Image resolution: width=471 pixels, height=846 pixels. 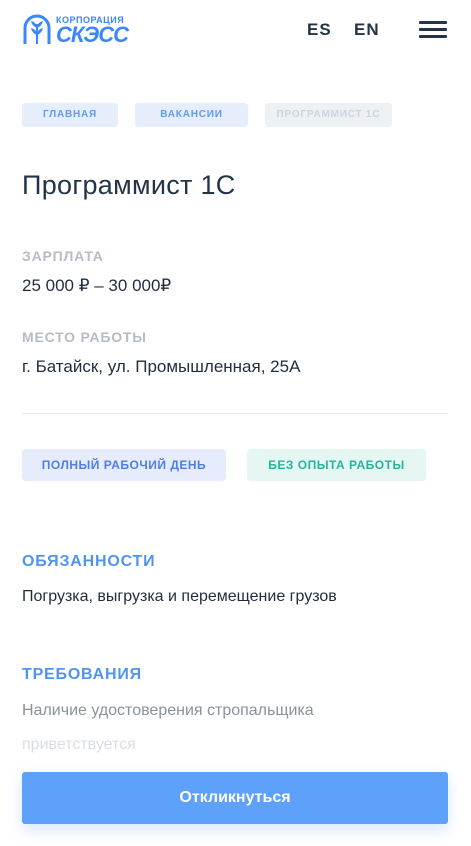 I want to click on lang-es-link: ES, so click(x=319, y=30).